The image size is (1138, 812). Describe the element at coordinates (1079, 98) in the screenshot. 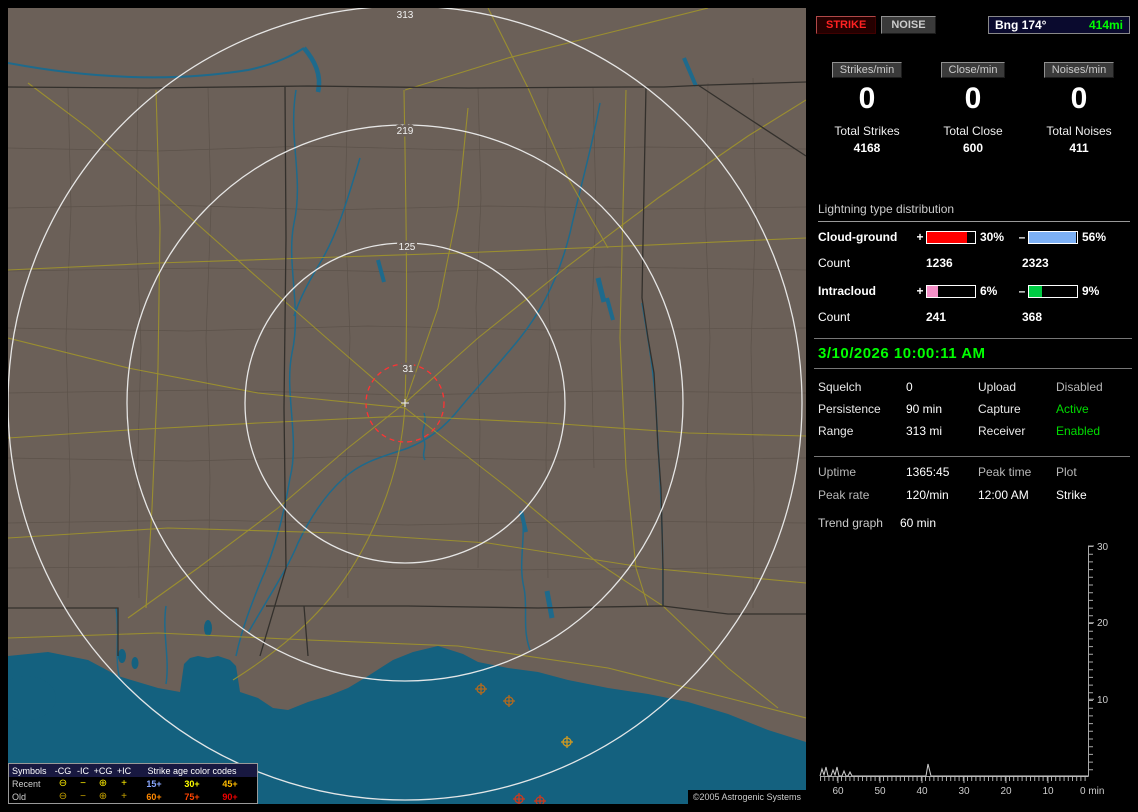

I see `noises-per-min-value: 0` at that location.